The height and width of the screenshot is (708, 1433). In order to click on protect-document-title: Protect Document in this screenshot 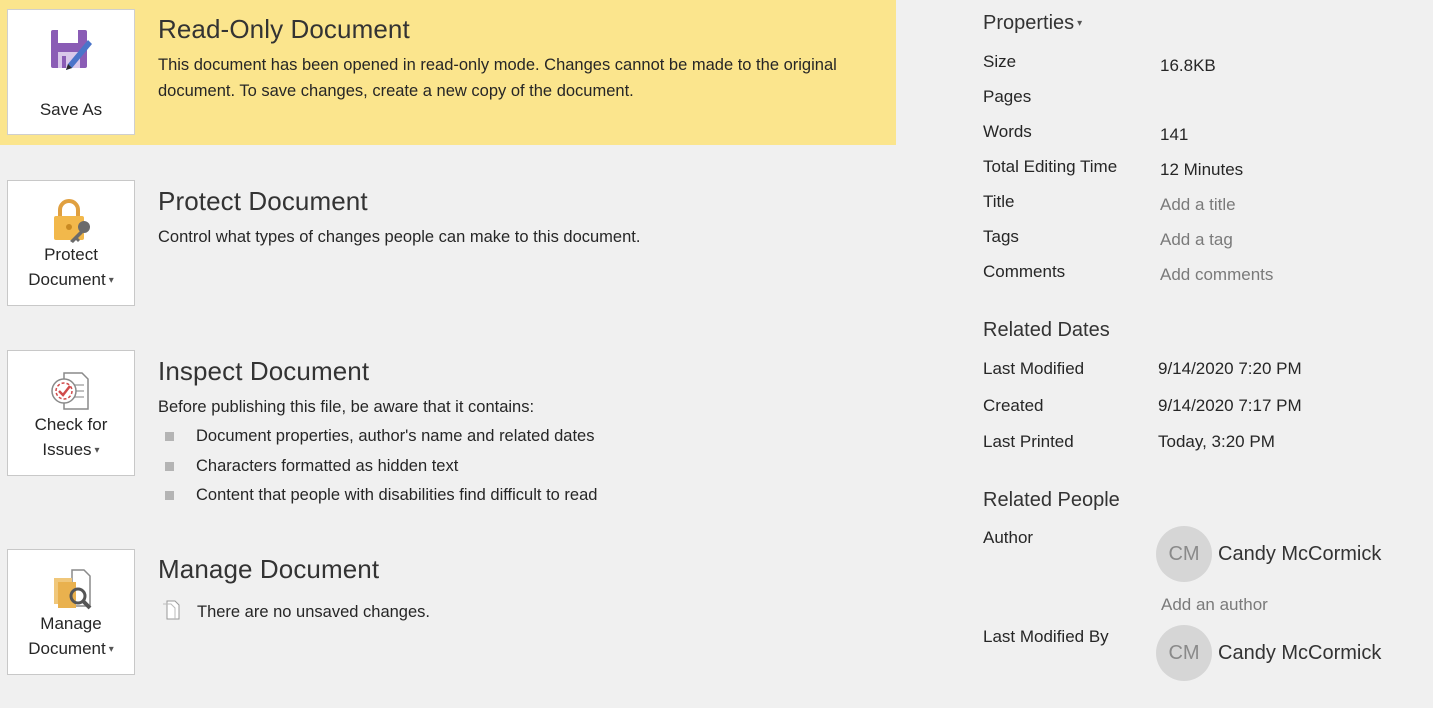, I will do `click(263, 201)`.